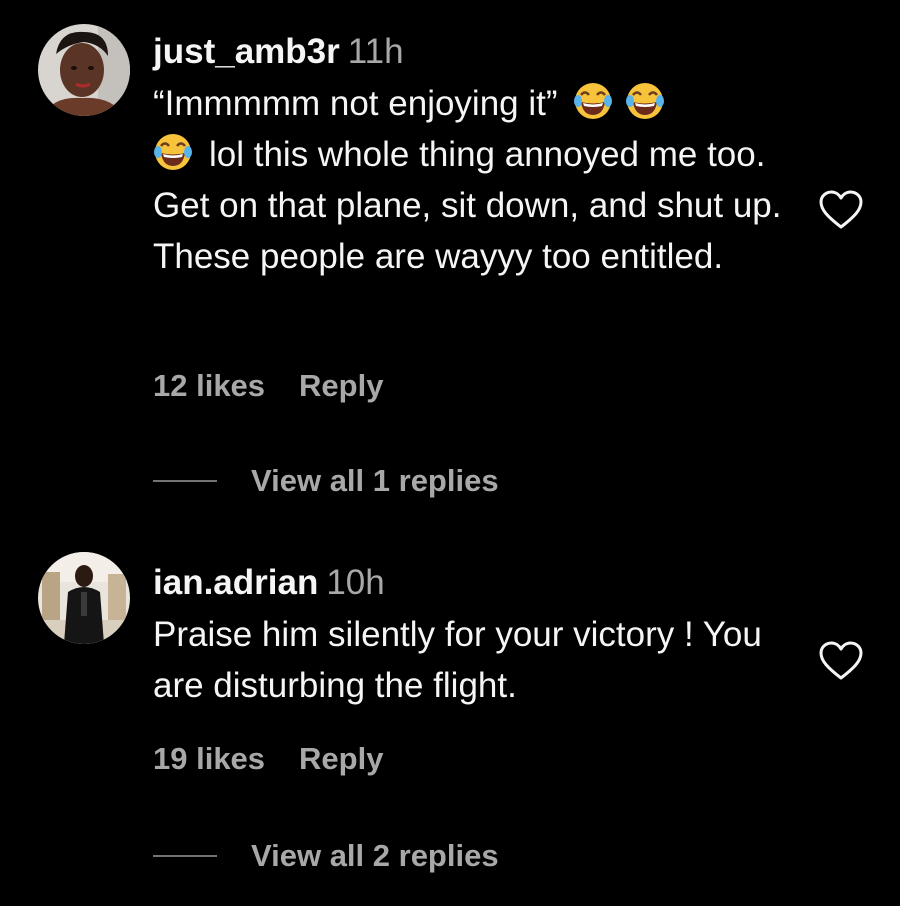 The image size is (900, 906). What do you see at coordinates (209, 758) in the screenshot?
I see `likes-count: 19 likes` at bounding box center [209, 758].